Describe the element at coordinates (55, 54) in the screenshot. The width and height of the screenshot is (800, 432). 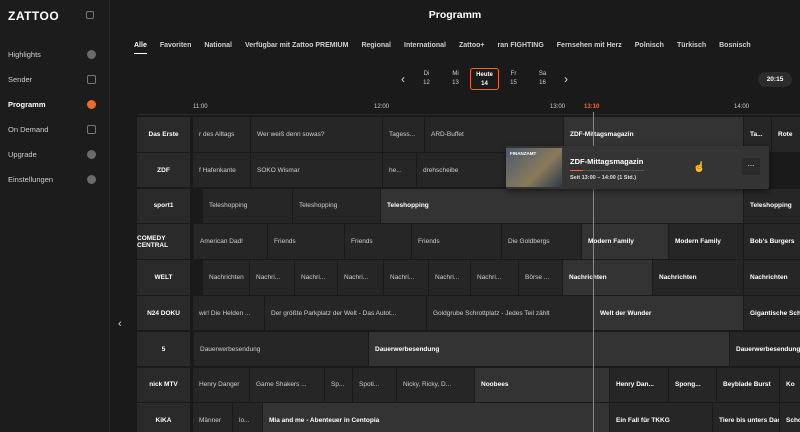
I see `sidebar-item-highlights: Highlights` at that location.